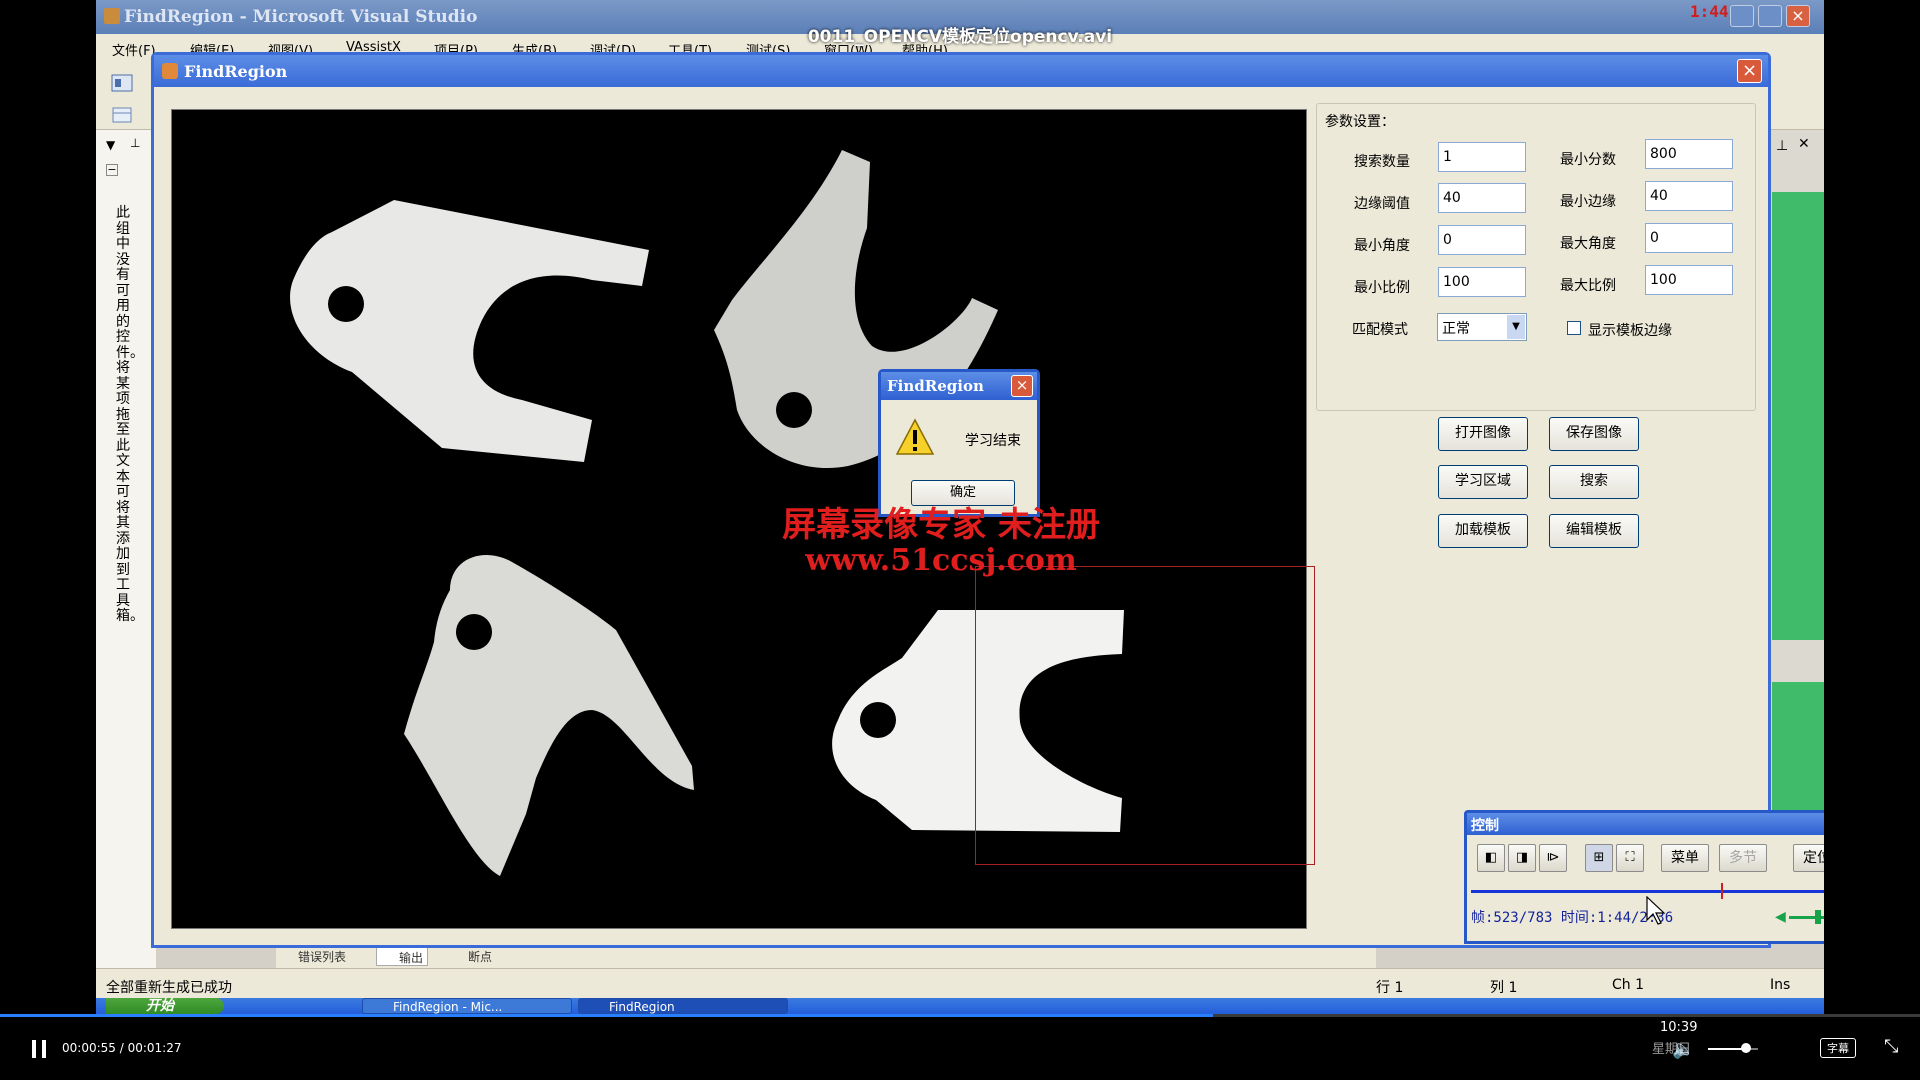 The image size is (1920, 1080). I want to click on edge-threshold-input, so click(1482, 198).